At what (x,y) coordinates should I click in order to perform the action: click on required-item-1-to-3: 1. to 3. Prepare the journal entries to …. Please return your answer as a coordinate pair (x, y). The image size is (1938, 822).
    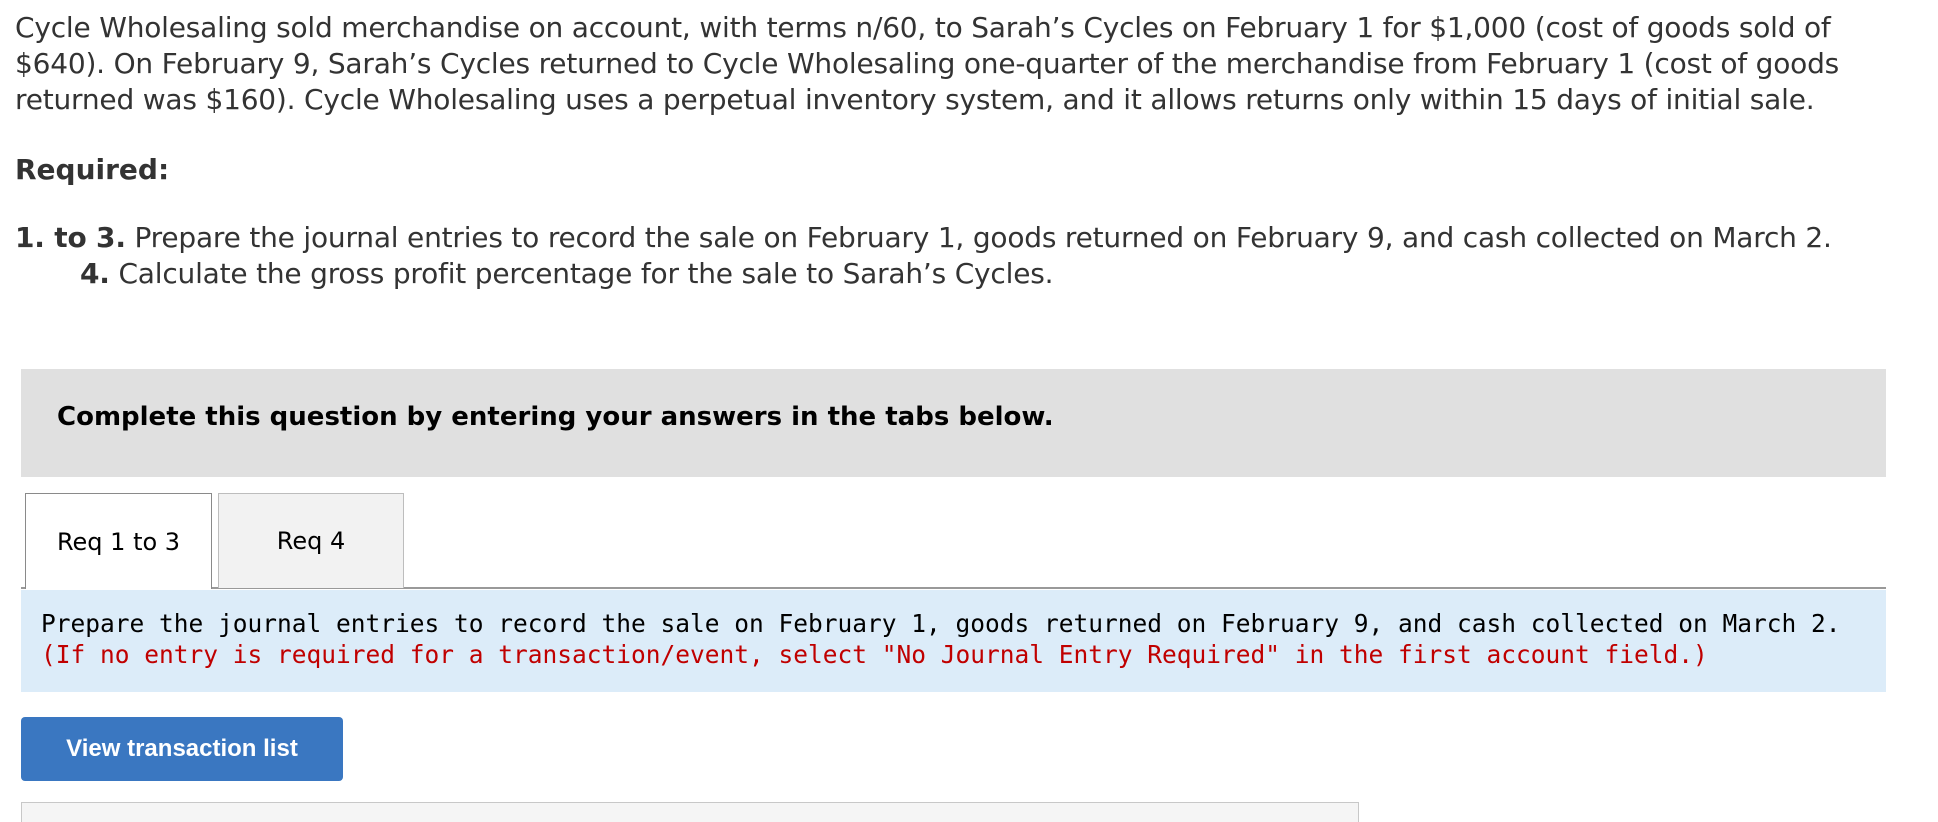
    Looking at the image, I should click on (923, 238).